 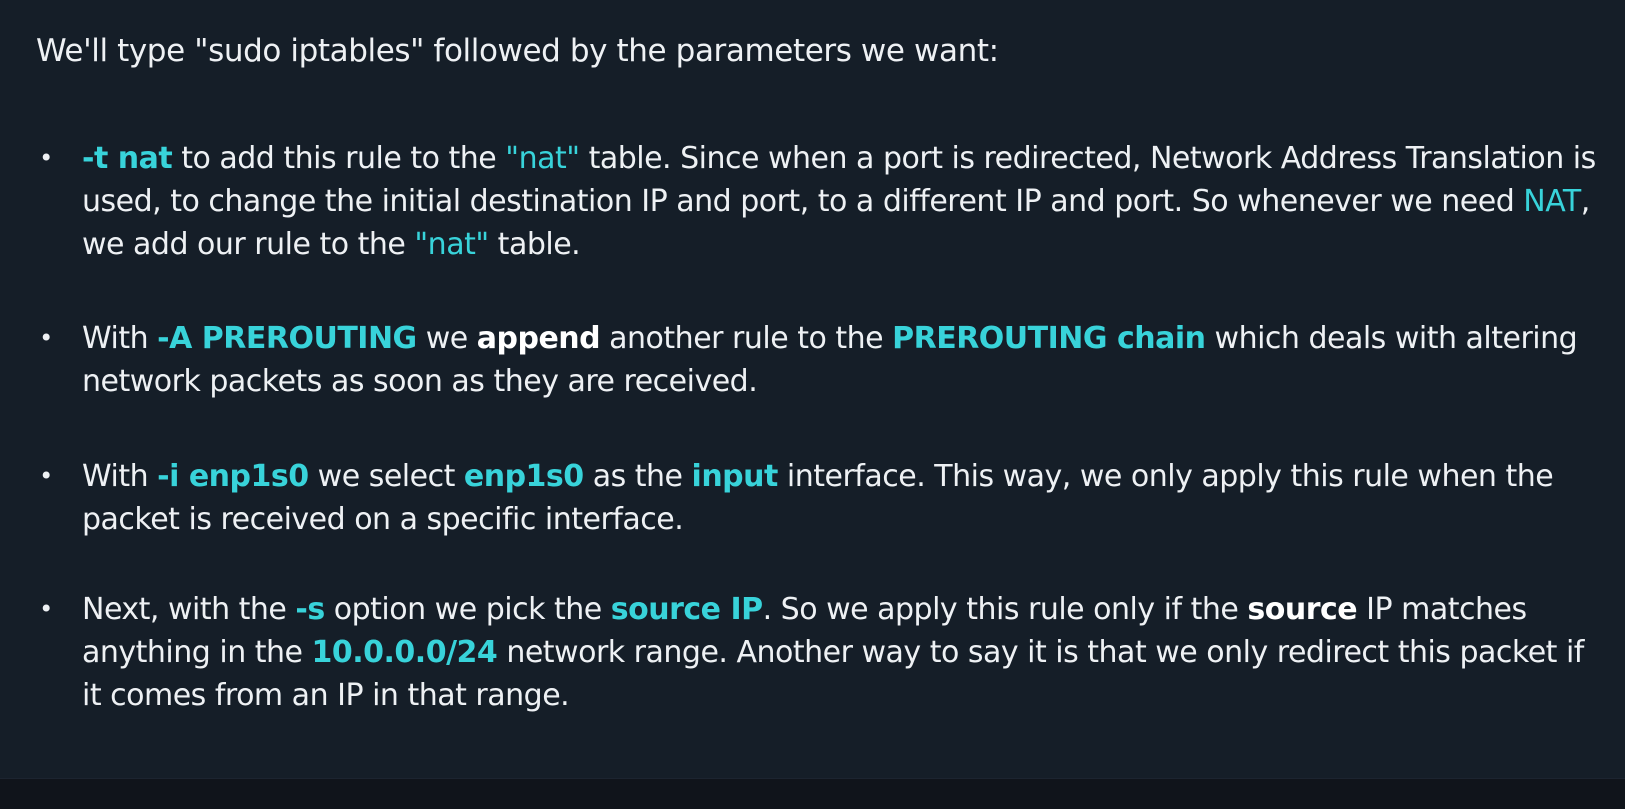 I want to click on text-segment: Next, with the, so click(x=189, y=609).